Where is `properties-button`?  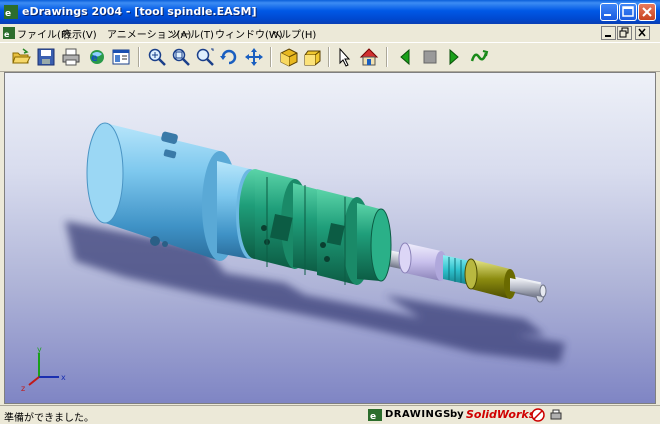
properties-button is located at coordinates (121, 57).